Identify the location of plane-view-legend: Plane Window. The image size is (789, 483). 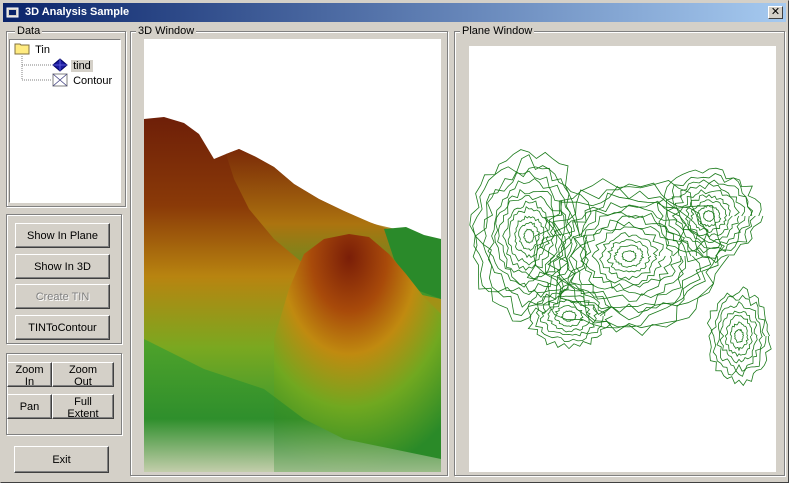
(497, 31).